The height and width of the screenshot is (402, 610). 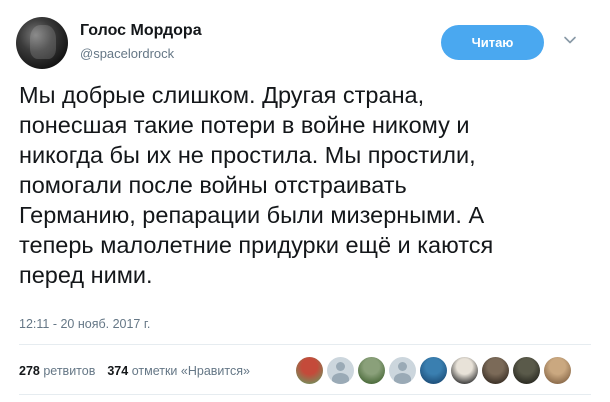 I want to click on retweets-stat: 278 ретвитов, so click(x=57, y=371).